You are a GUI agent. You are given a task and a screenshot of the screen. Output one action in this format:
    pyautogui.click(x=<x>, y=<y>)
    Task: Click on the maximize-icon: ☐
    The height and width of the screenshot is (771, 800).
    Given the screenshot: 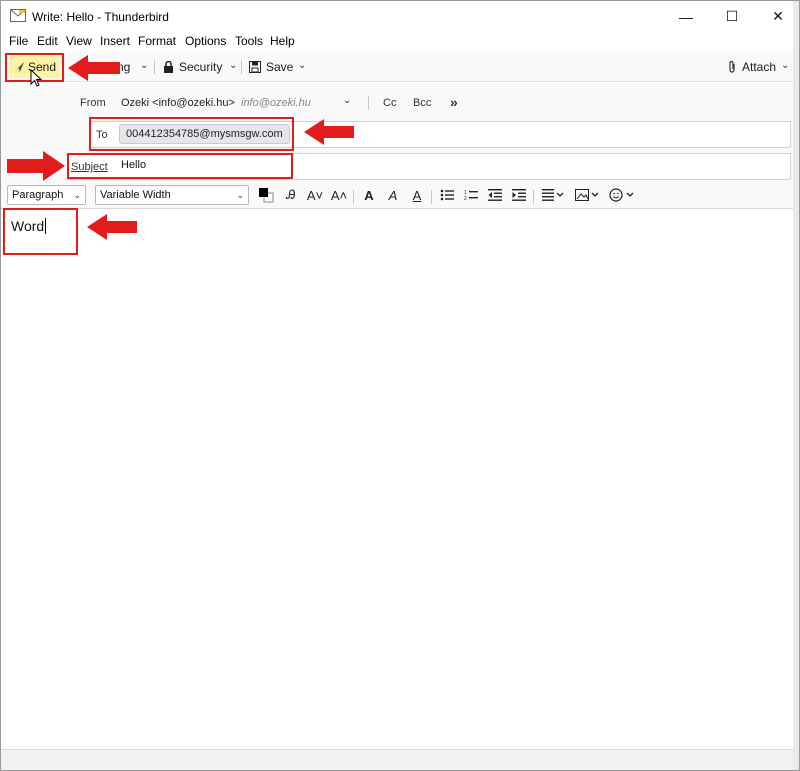 What is the action you would take?
    pyautogui.click(x=732, y=16)
    